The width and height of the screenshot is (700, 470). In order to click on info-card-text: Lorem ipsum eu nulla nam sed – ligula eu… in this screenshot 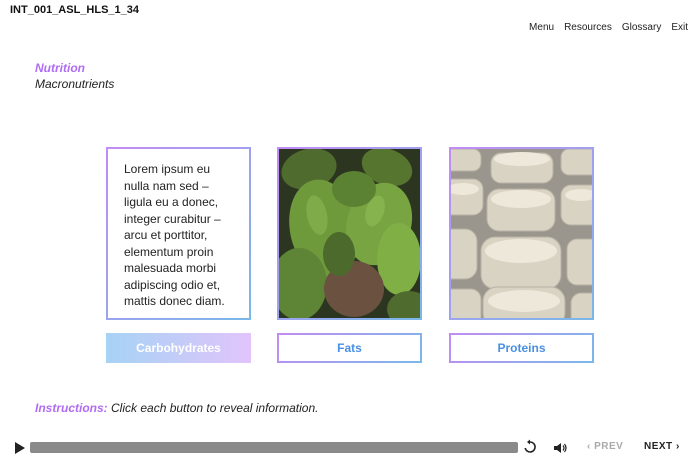, I will do `click(174, 235)`.